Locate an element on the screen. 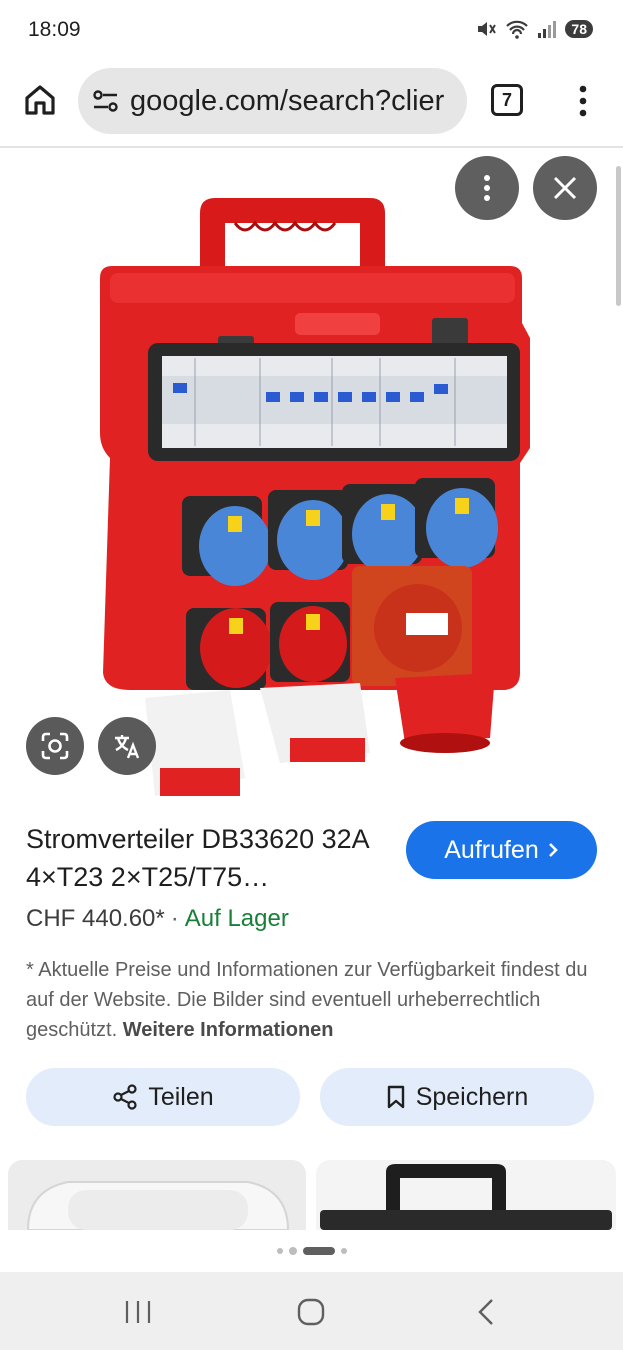 The image size is (623, 1350). lens-button is located at coordinates (55, 746).